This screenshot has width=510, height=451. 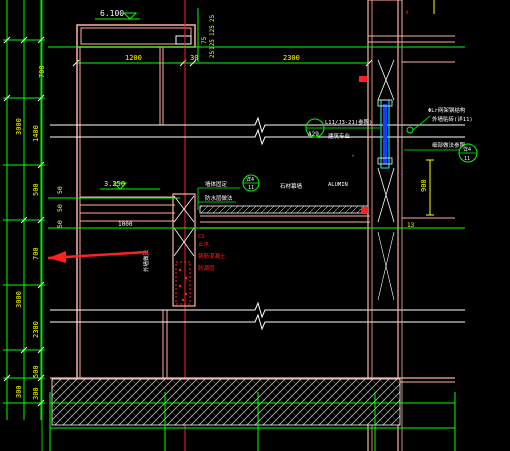 I want to click on left-small-dims: 50 50 50, so click(x=60, y=207).